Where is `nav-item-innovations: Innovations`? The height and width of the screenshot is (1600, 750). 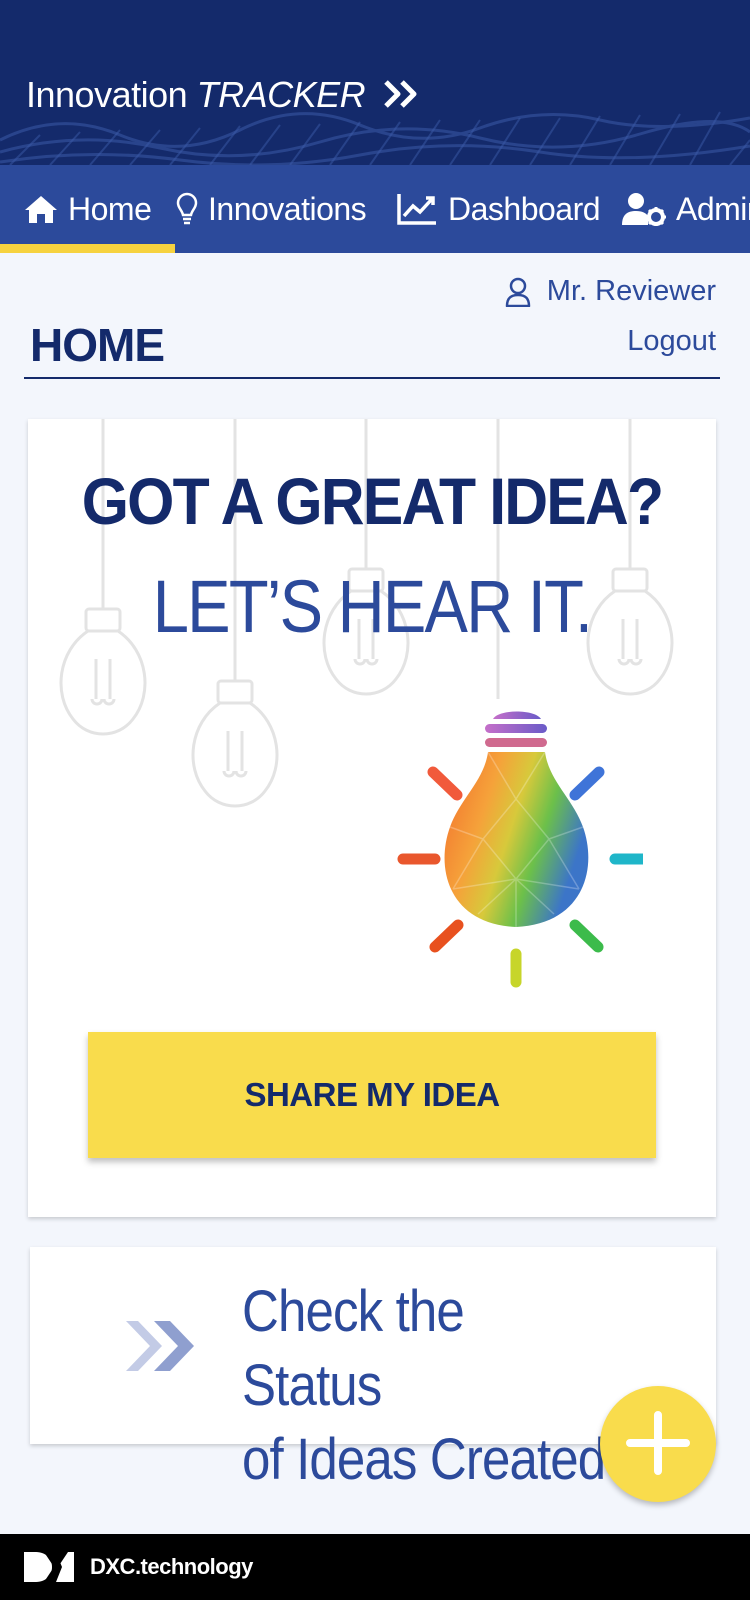 nav-item-innovations: Innovations is located at coordinates (271, 209).